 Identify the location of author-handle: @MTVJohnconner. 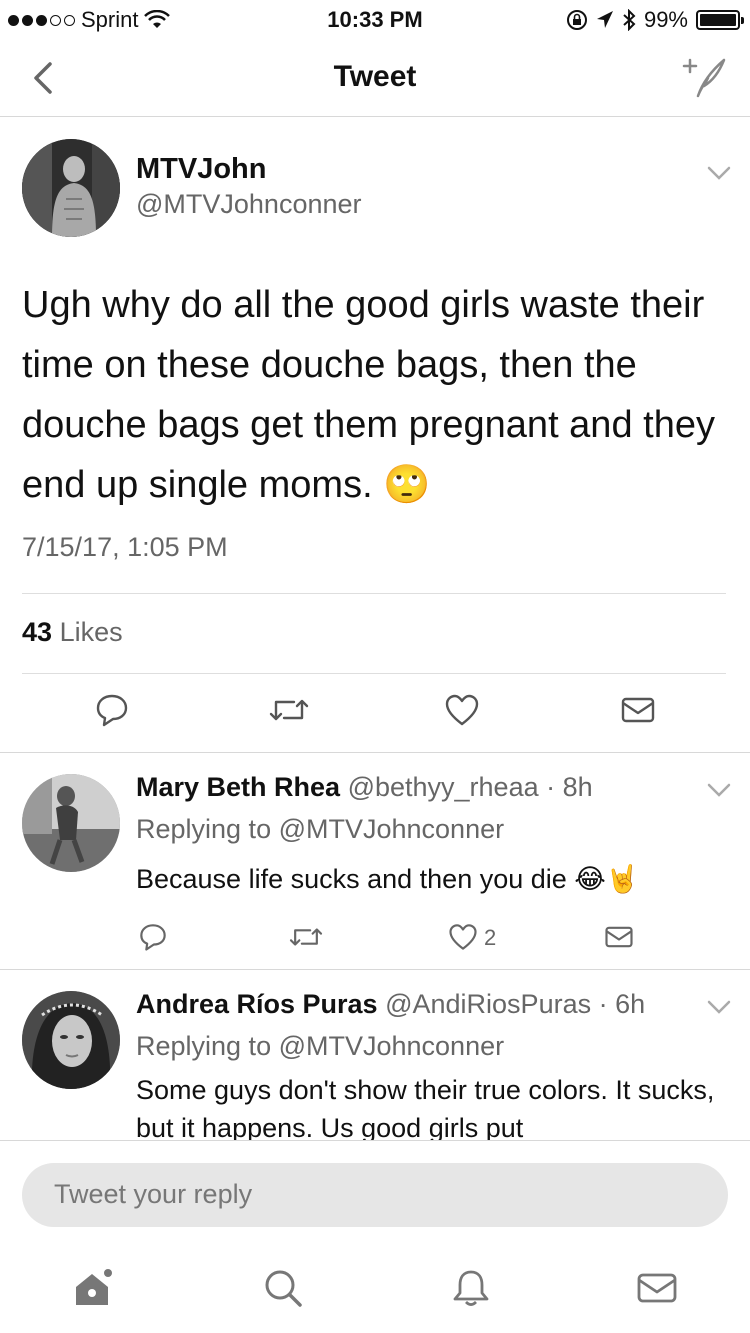
(249, 204).